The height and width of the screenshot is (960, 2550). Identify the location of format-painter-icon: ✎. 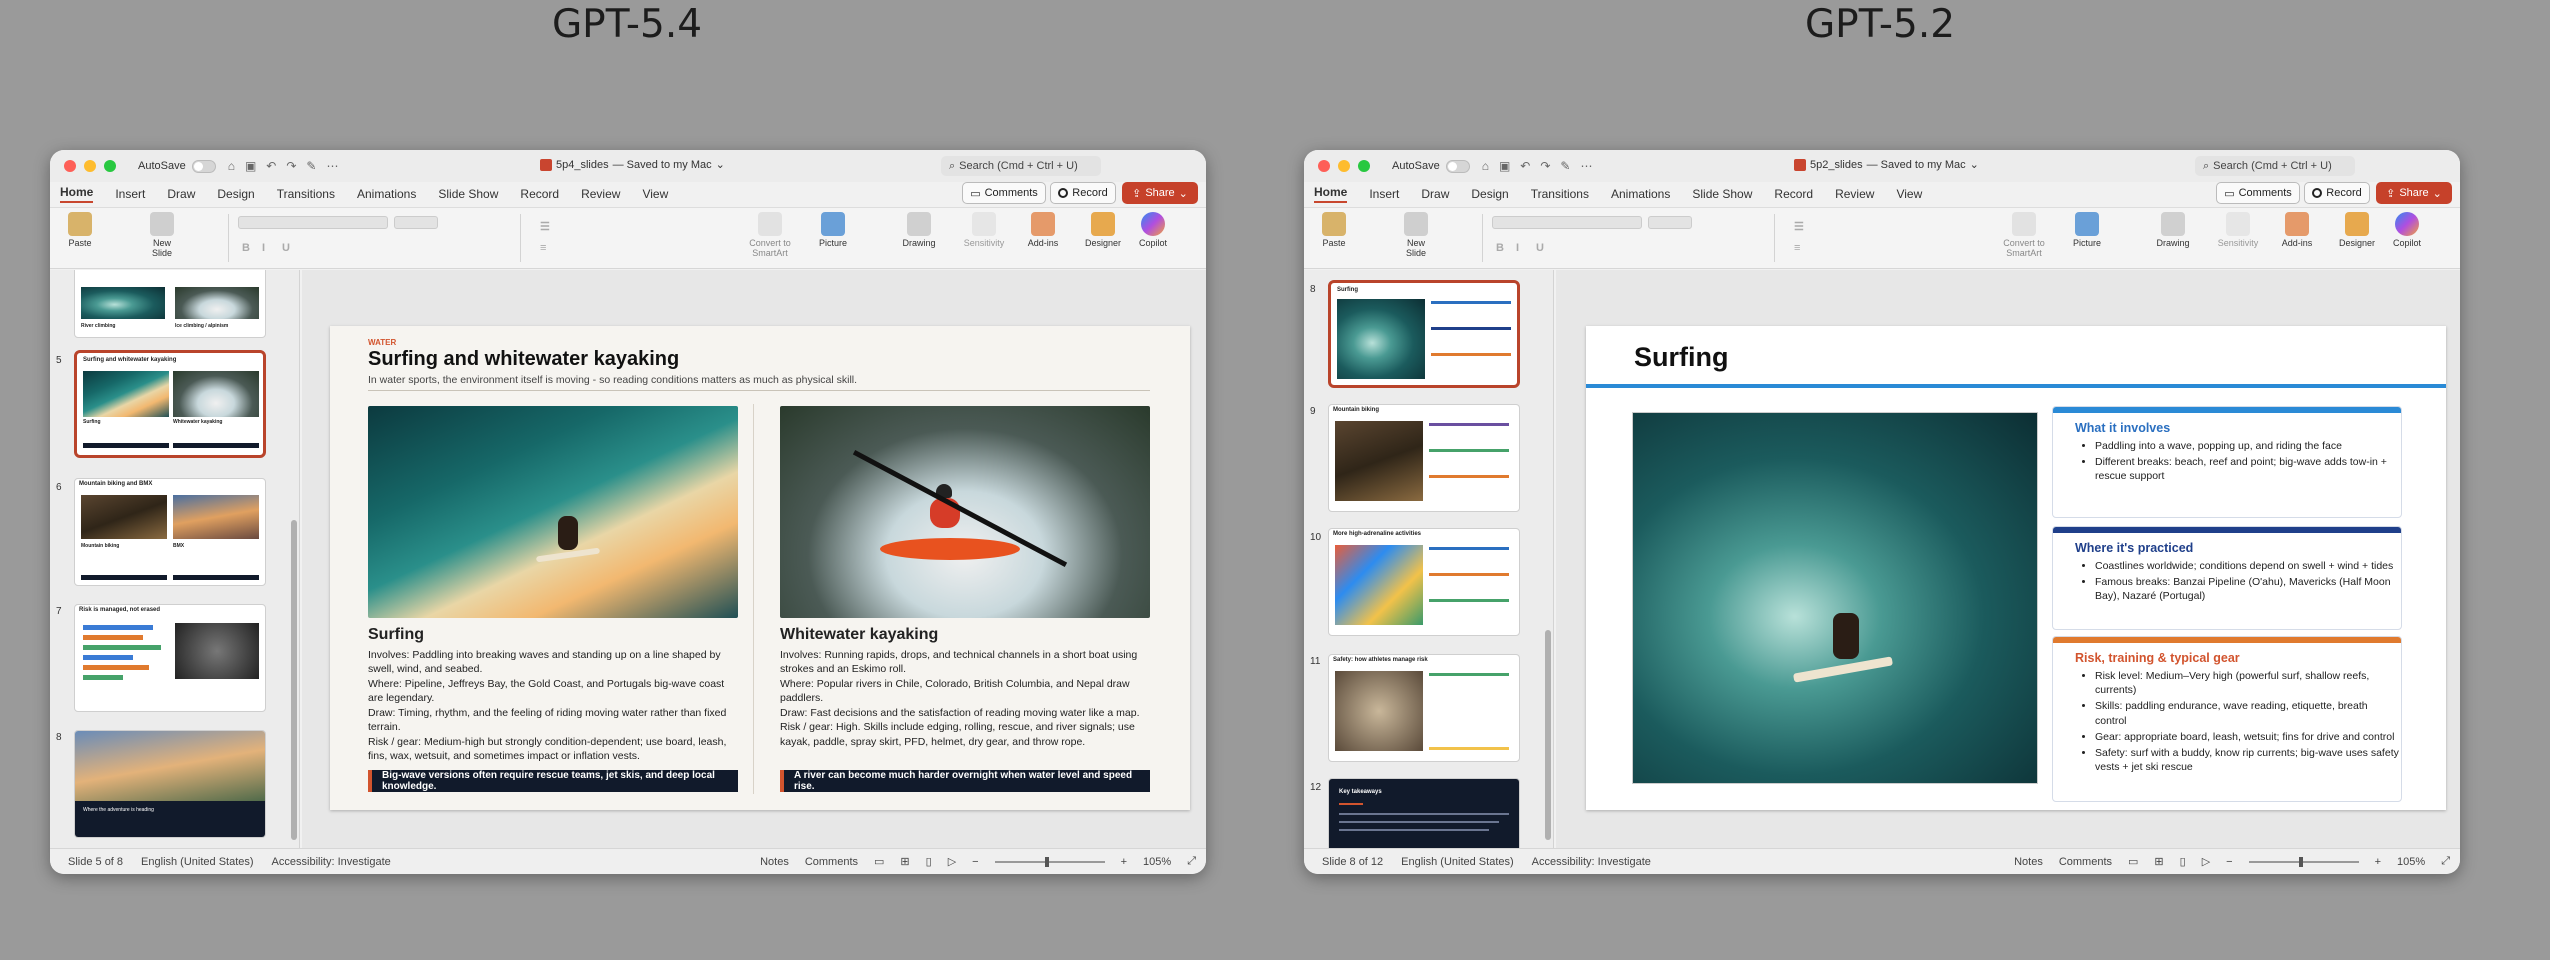
(311, 166).